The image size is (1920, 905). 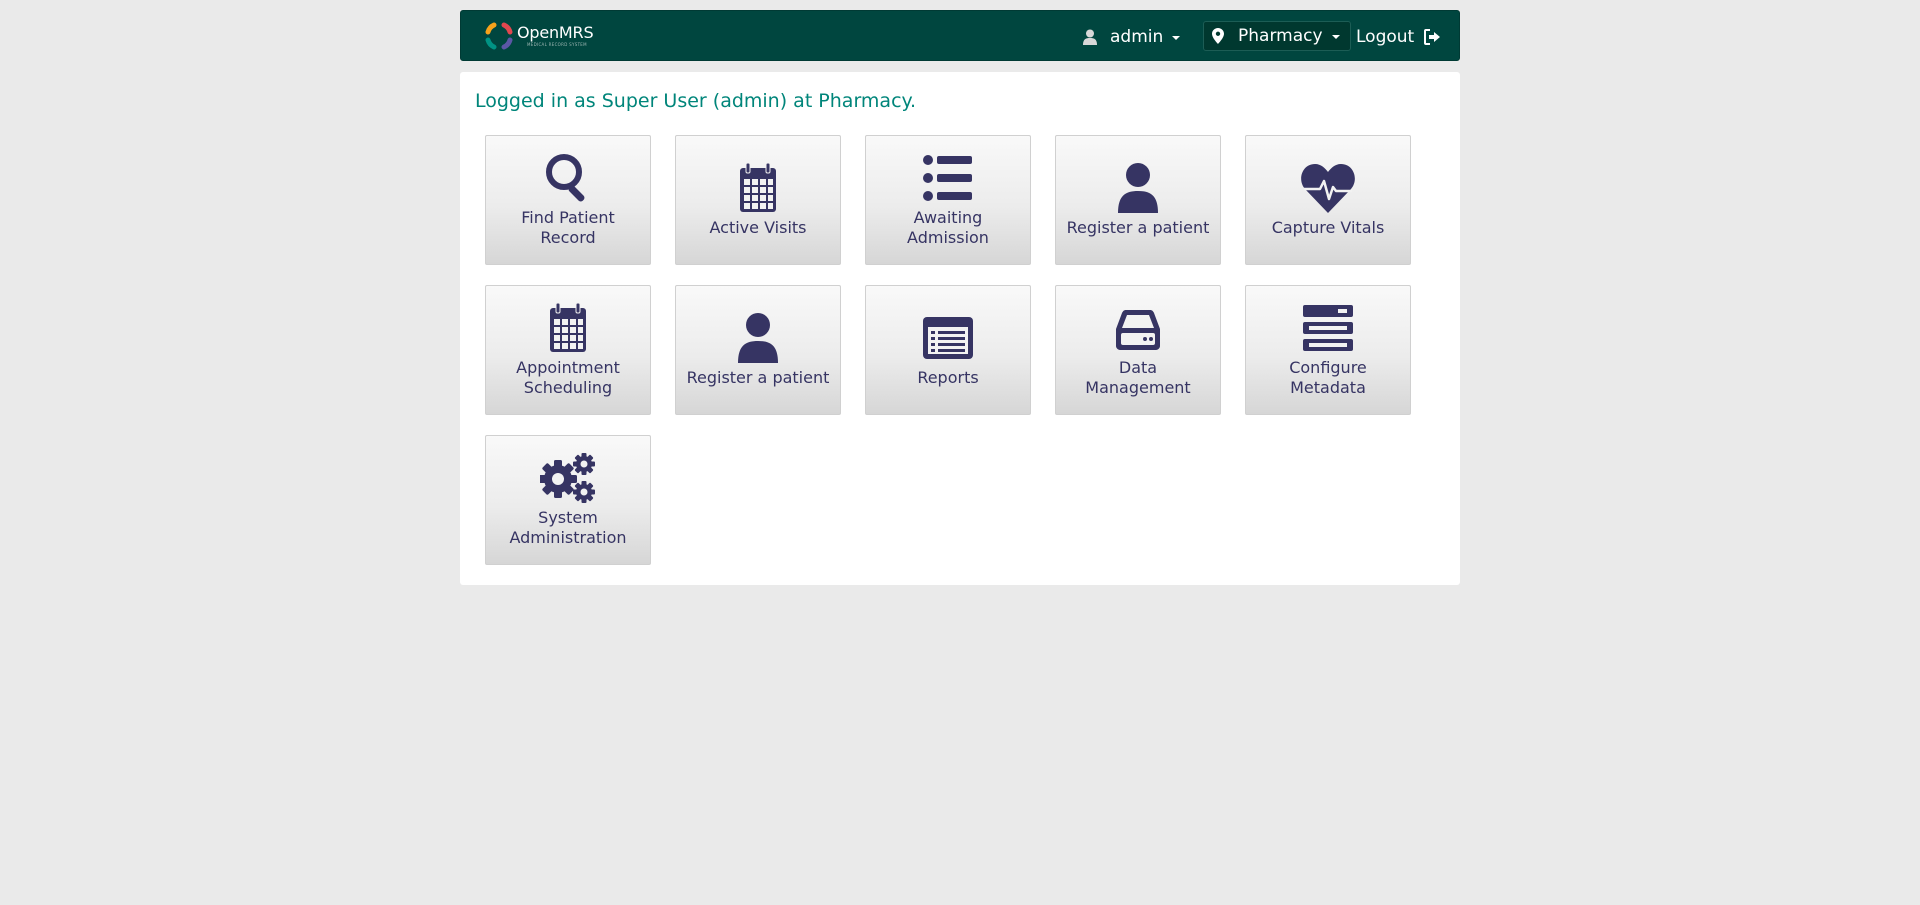 I want to click on app-data-management: Data Management, so click(x=1138, y=350).